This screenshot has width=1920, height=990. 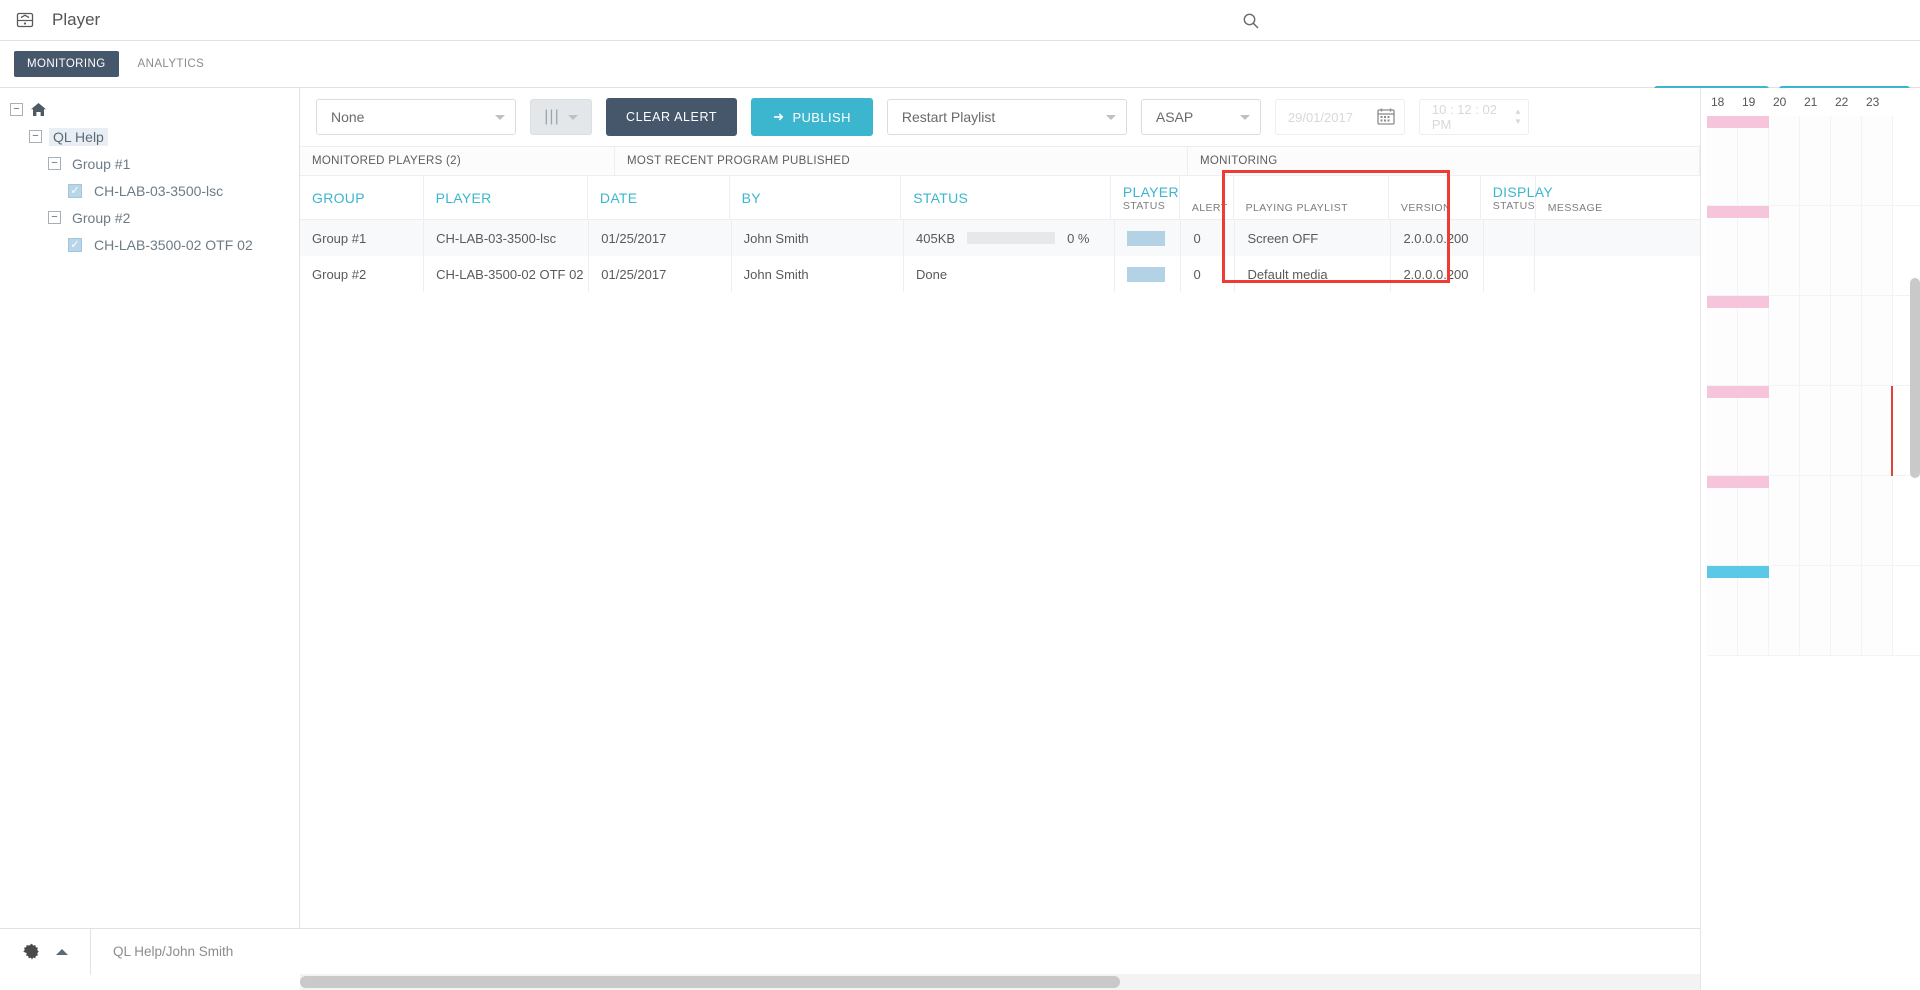 I want to click on caret-up-icon: ▲, so click(x=1518, y=112).